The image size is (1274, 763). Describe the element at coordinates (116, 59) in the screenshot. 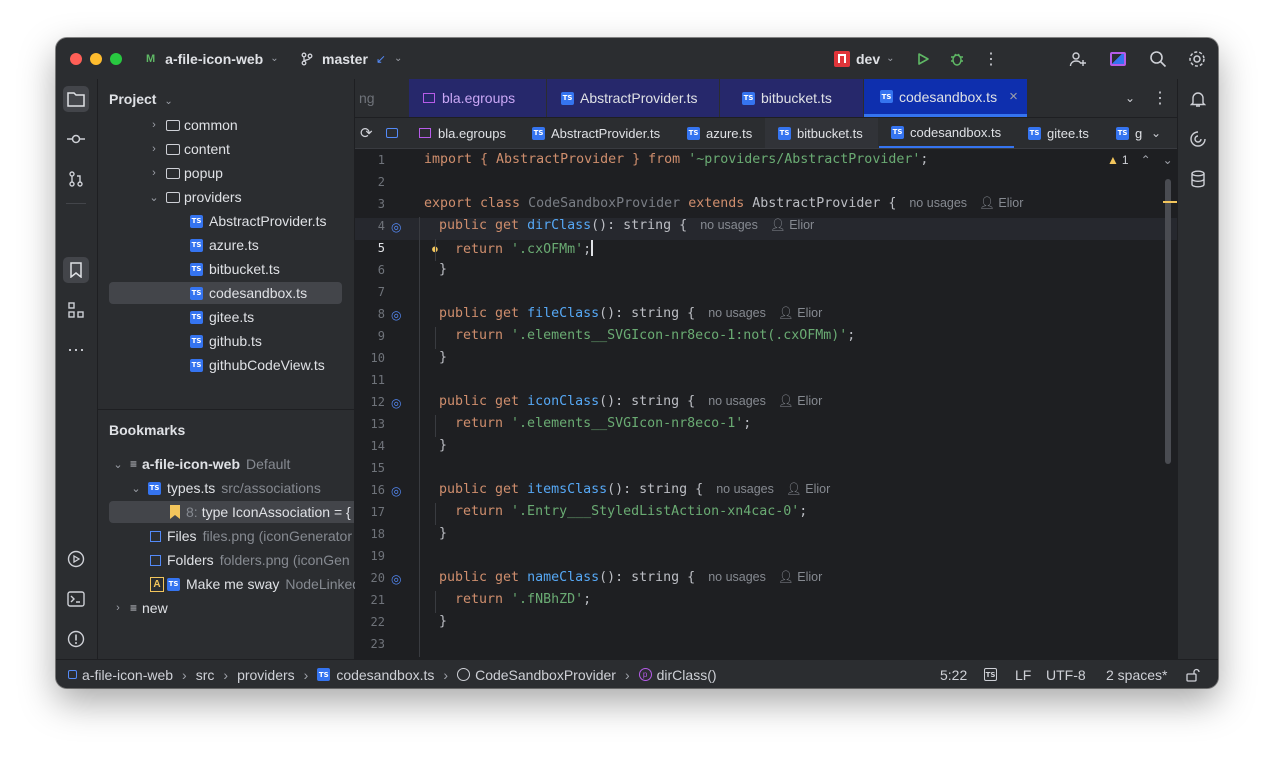

I see `zoom-window-button` at that location.